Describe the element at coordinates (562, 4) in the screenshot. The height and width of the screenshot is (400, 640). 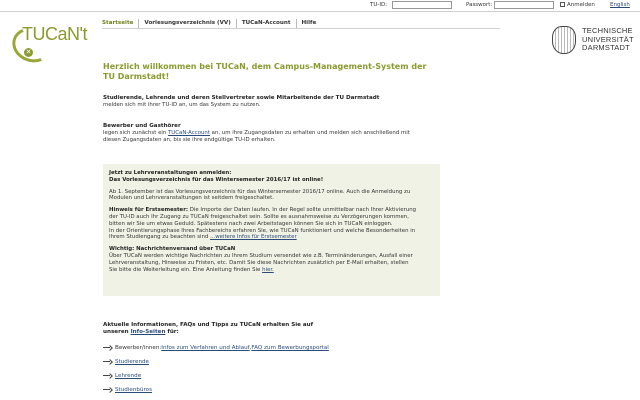
I see `login-icon` at that location.